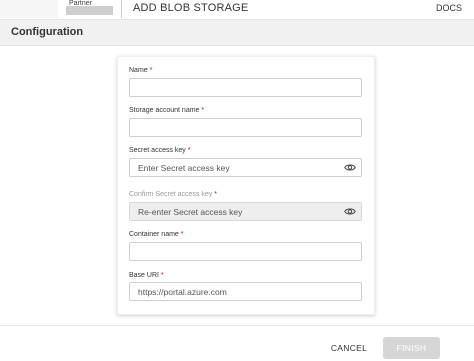 The height and width of the screenshot is (361, 474). I want to click on storage-account-label: Storage account name *, so click(166, 110).